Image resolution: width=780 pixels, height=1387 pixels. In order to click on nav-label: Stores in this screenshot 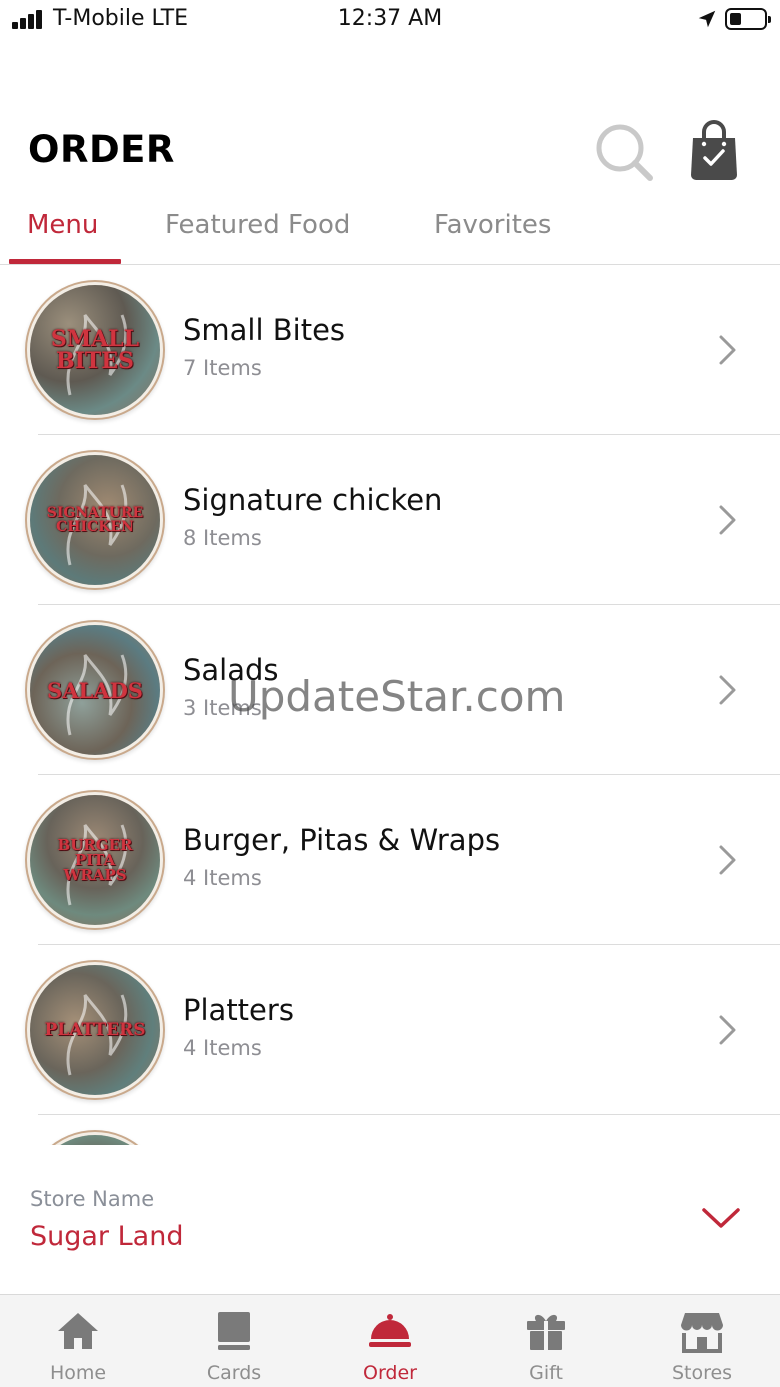, I will do `click(702, 1373)`.